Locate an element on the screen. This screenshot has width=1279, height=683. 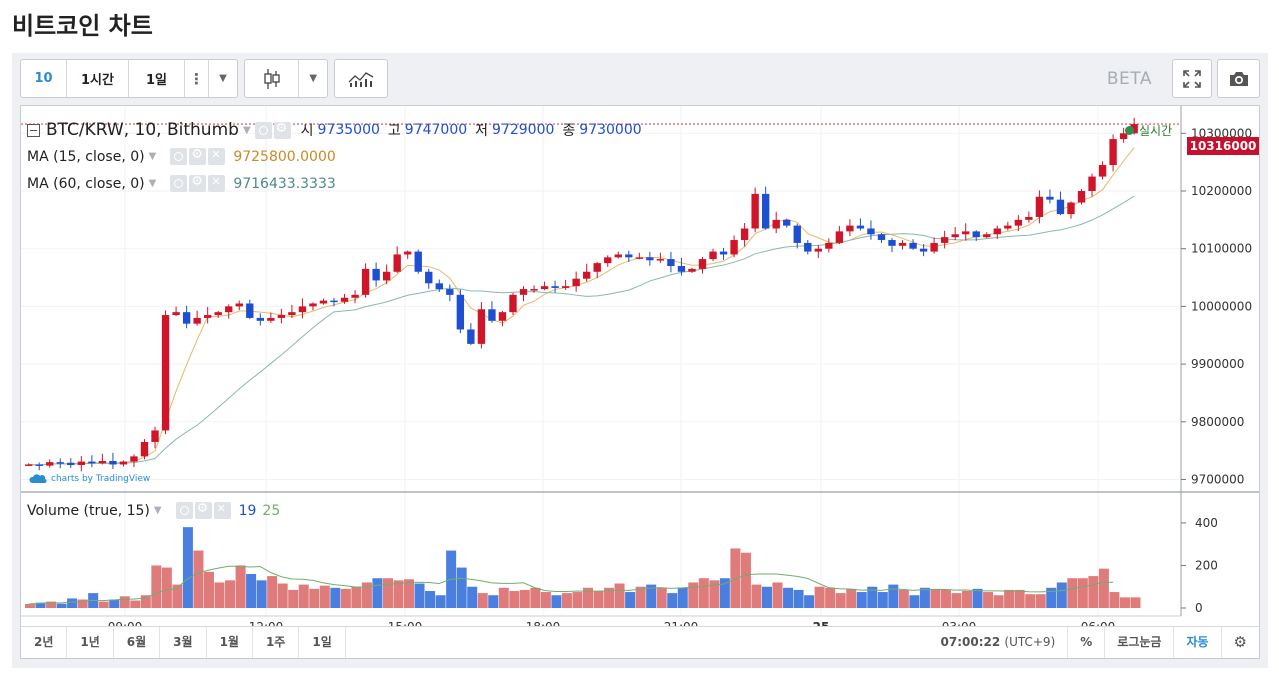
volume-settings-icon is located at coordinates (203, 510).